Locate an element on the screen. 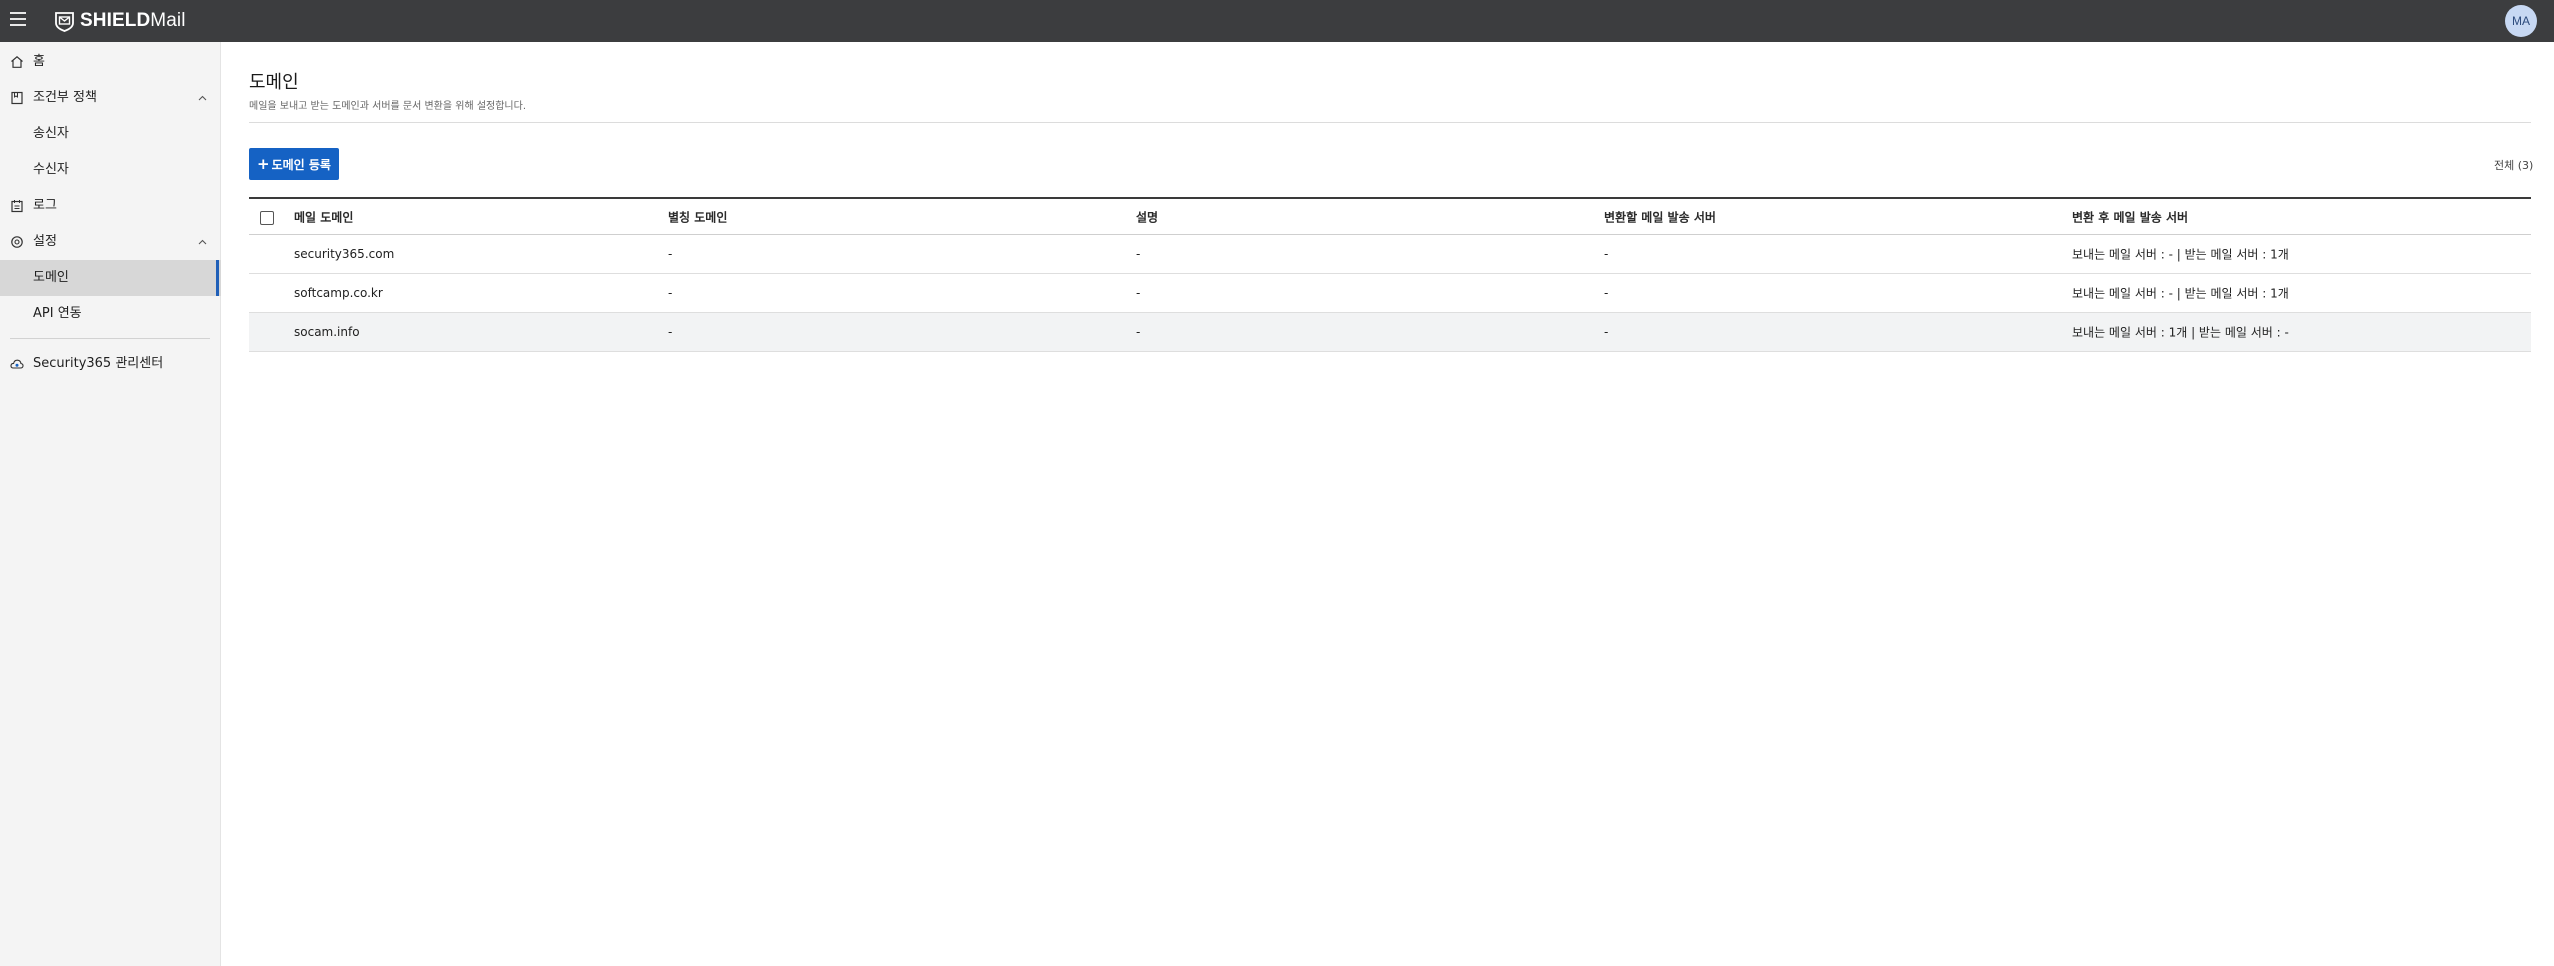  sidebar-item-settings: 설정 is located at coordinates (110, 242).